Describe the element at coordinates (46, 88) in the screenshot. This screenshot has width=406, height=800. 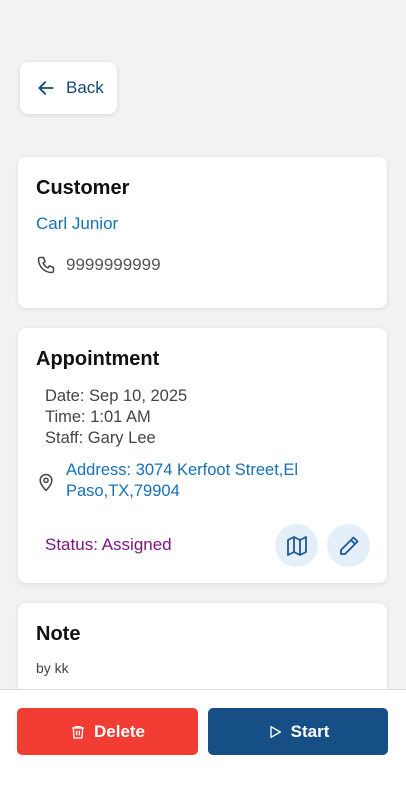
I see `arrow-left-icon` at that location.